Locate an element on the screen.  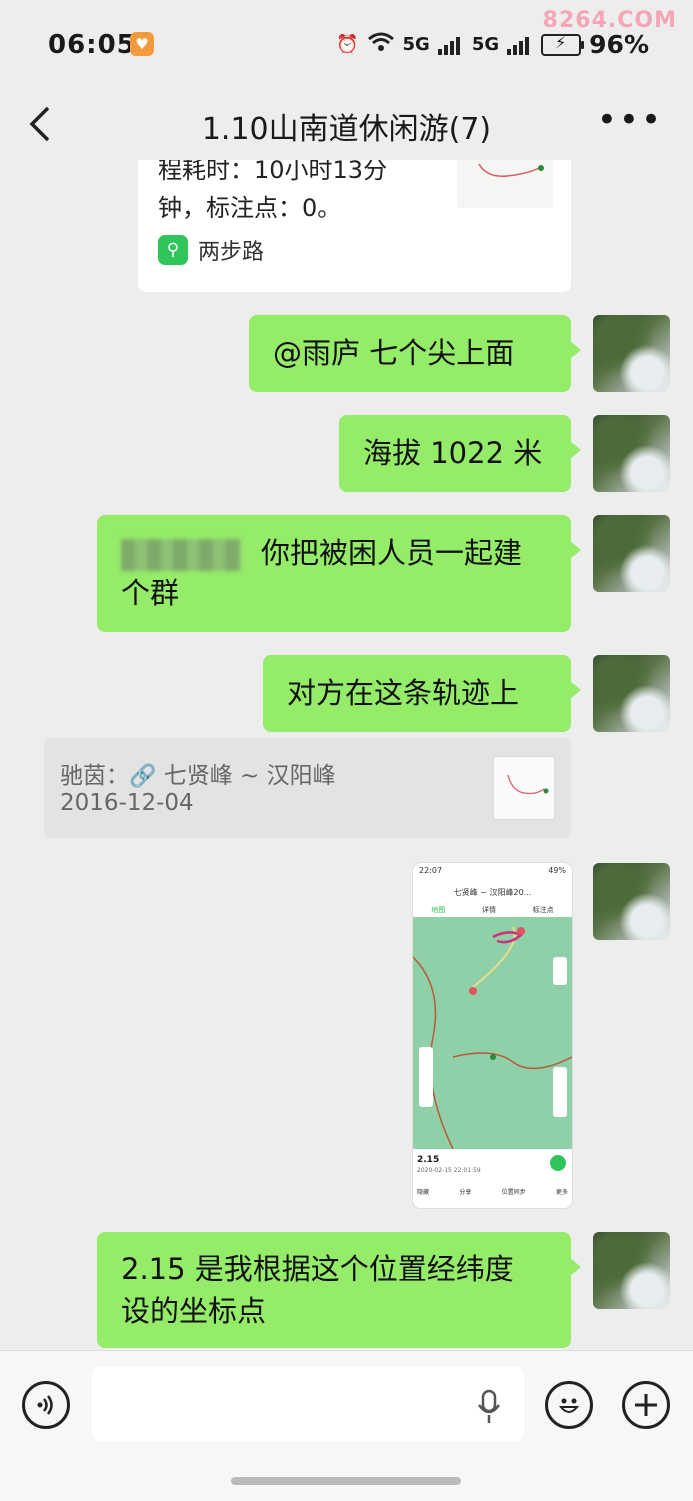
heart-icon: ♥ is located at coordinates (142, 44).